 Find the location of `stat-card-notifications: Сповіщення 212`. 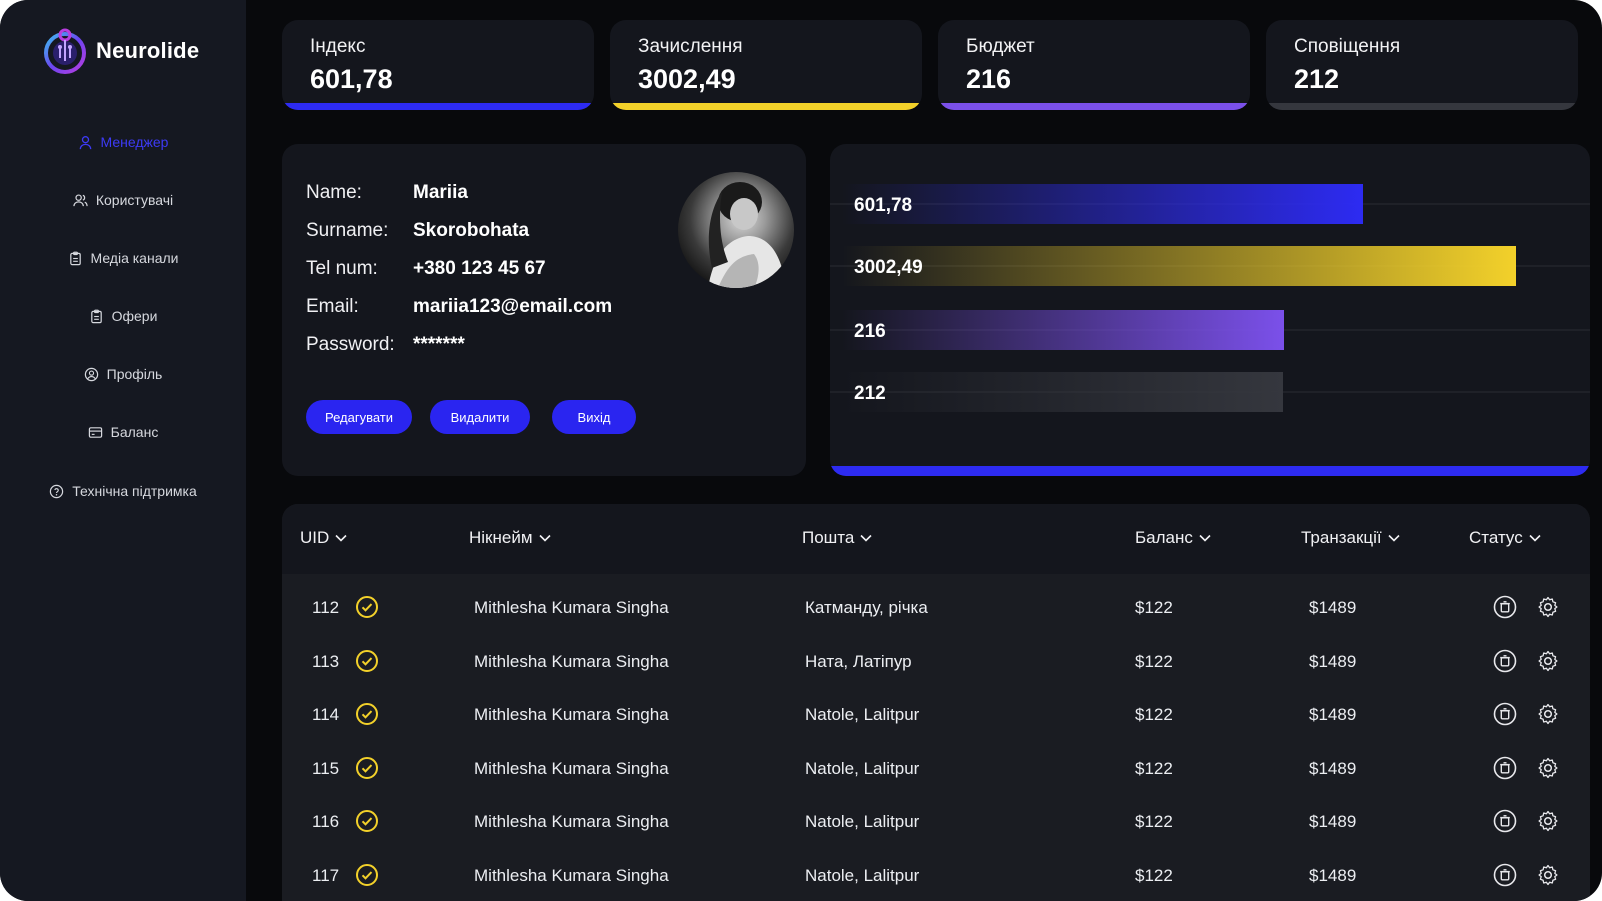

stat-card-notifications: Сповіщення 212 is located at coordinates (1422, 65).